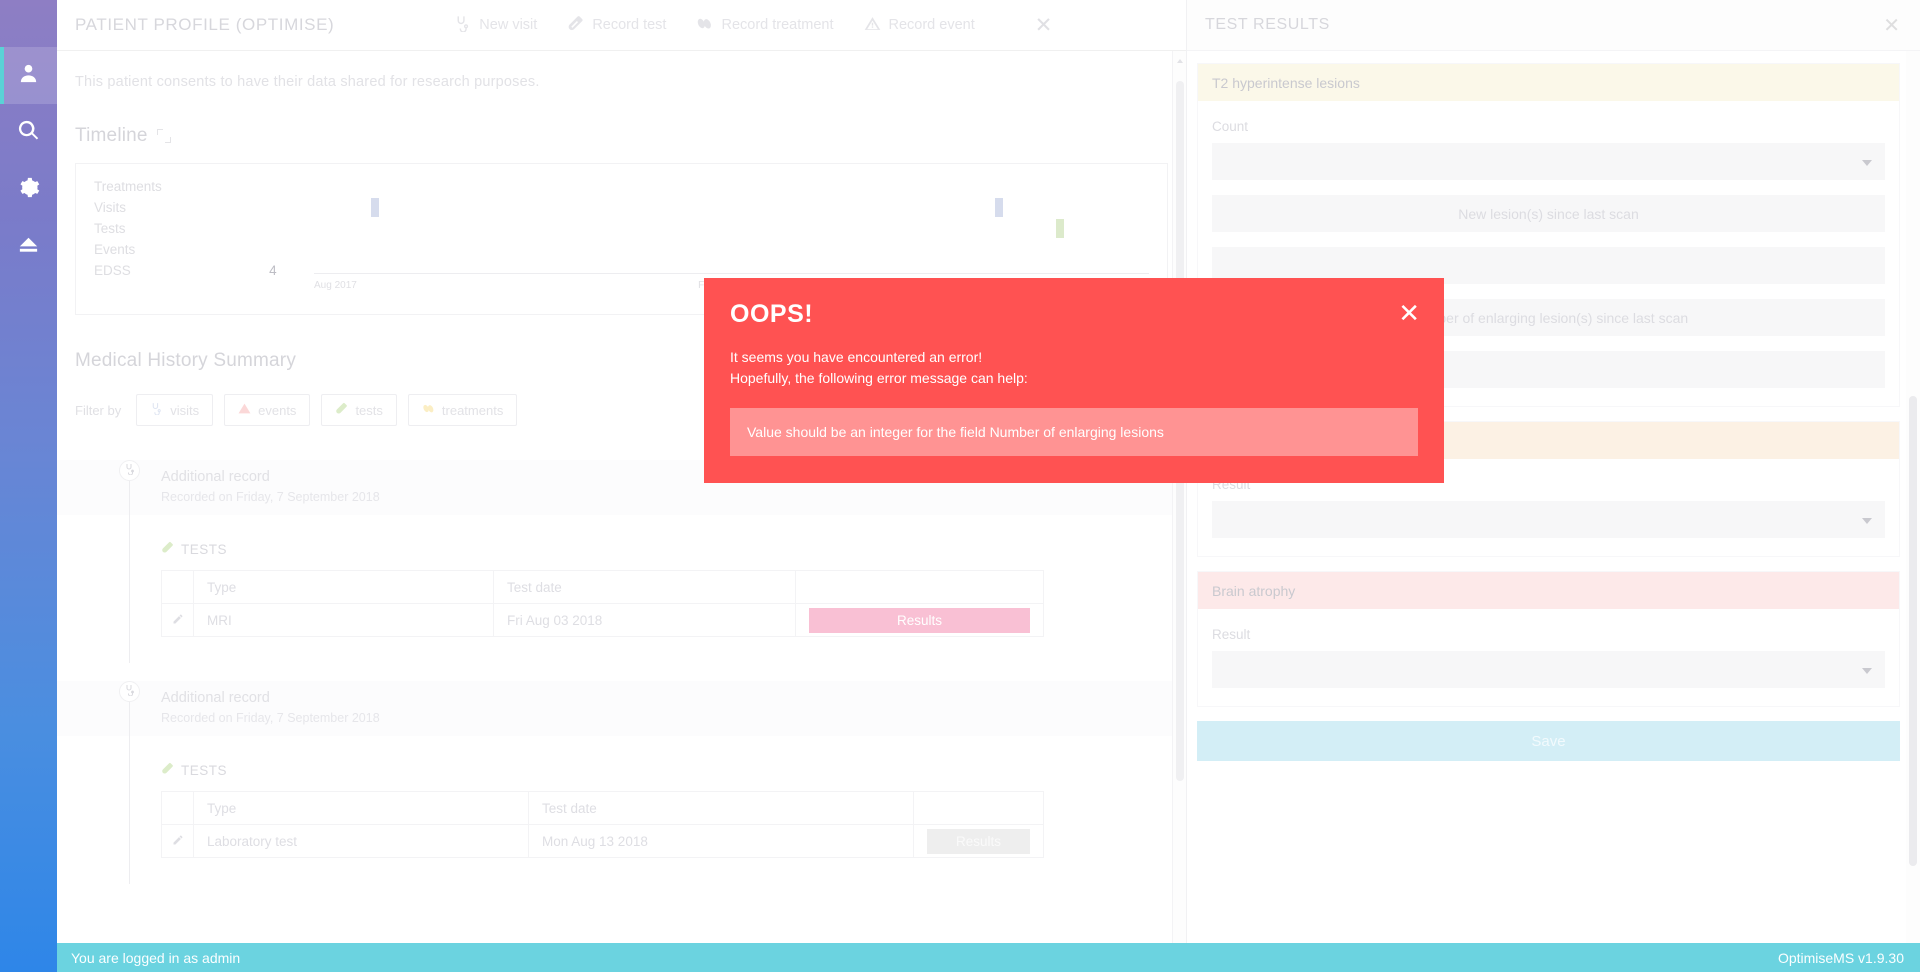 The height and width of the screenshot is (972, 1920). I want to click on pills-icon, so click(704, 25).